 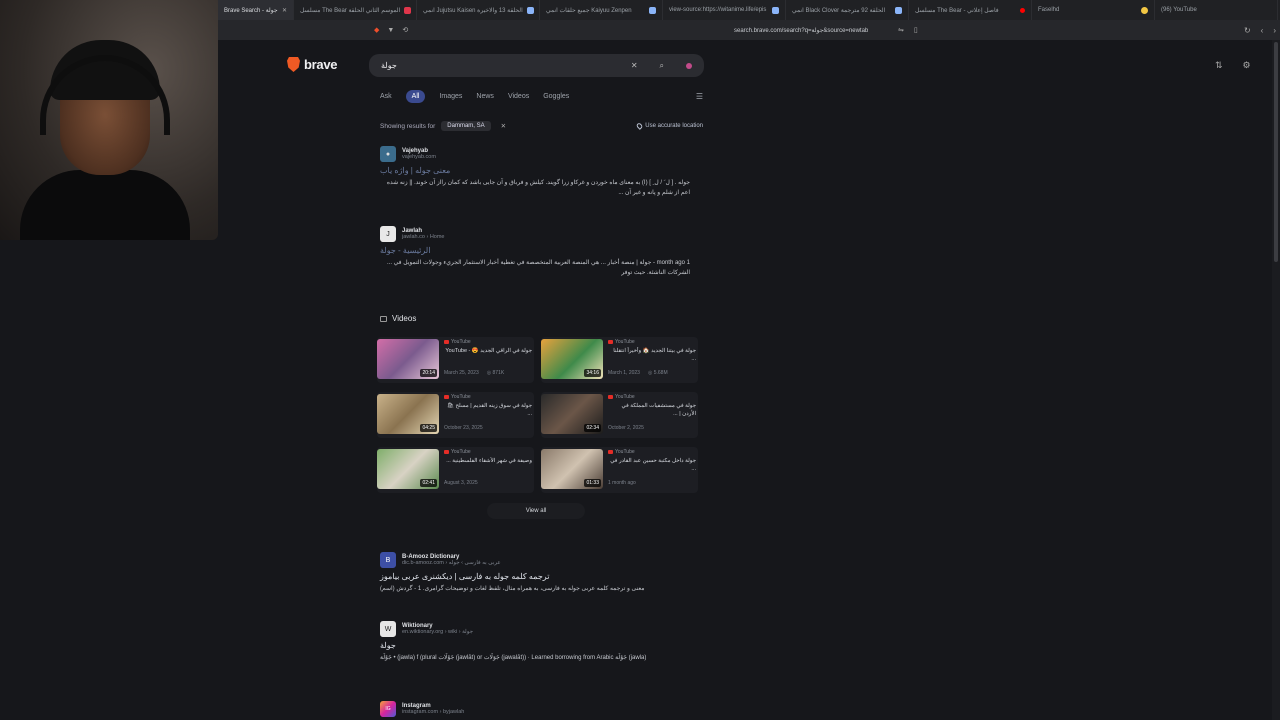 I want to click on video-thumbnail: 02:41, so click(x=408, y=469).